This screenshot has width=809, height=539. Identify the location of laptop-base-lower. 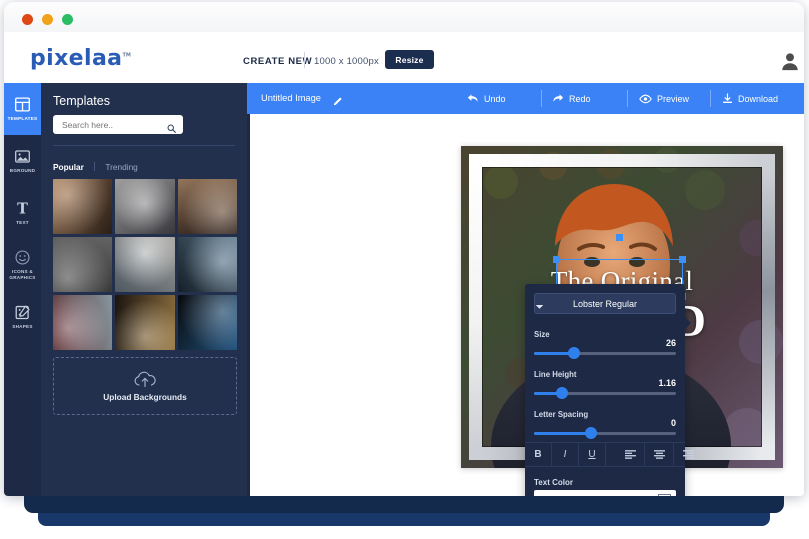
(404, 519).